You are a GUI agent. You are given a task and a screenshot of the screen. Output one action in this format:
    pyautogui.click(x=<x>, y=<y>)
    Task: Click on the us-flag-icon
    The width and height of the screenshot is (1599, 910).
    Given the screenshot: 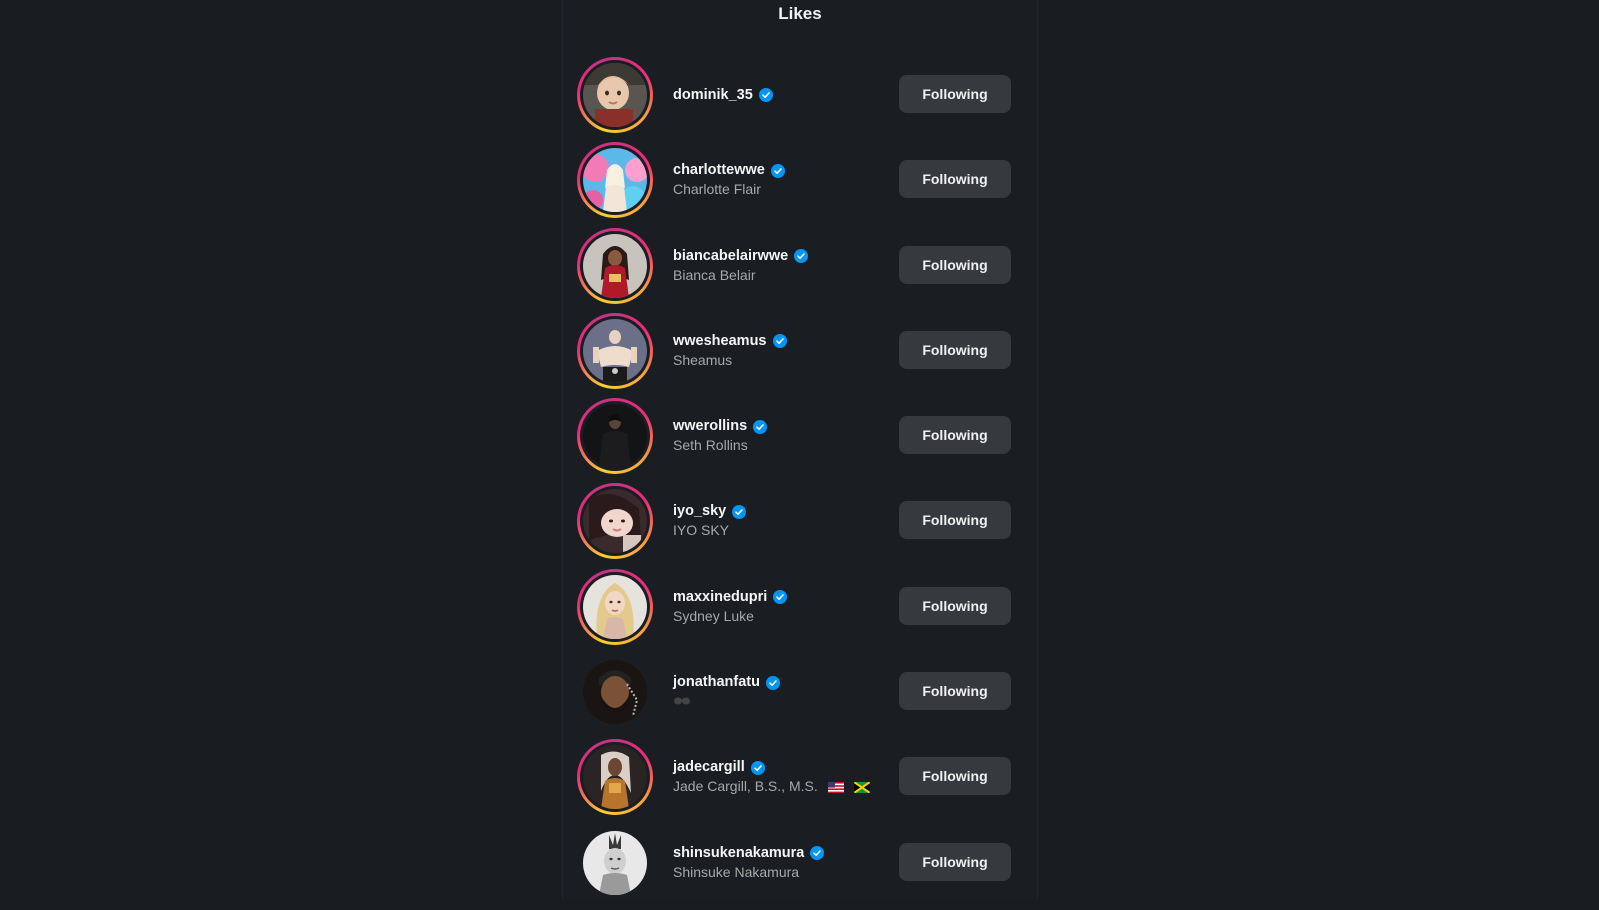 What is the action you would take?
    pyautogui.click(x=835, y=788)
    